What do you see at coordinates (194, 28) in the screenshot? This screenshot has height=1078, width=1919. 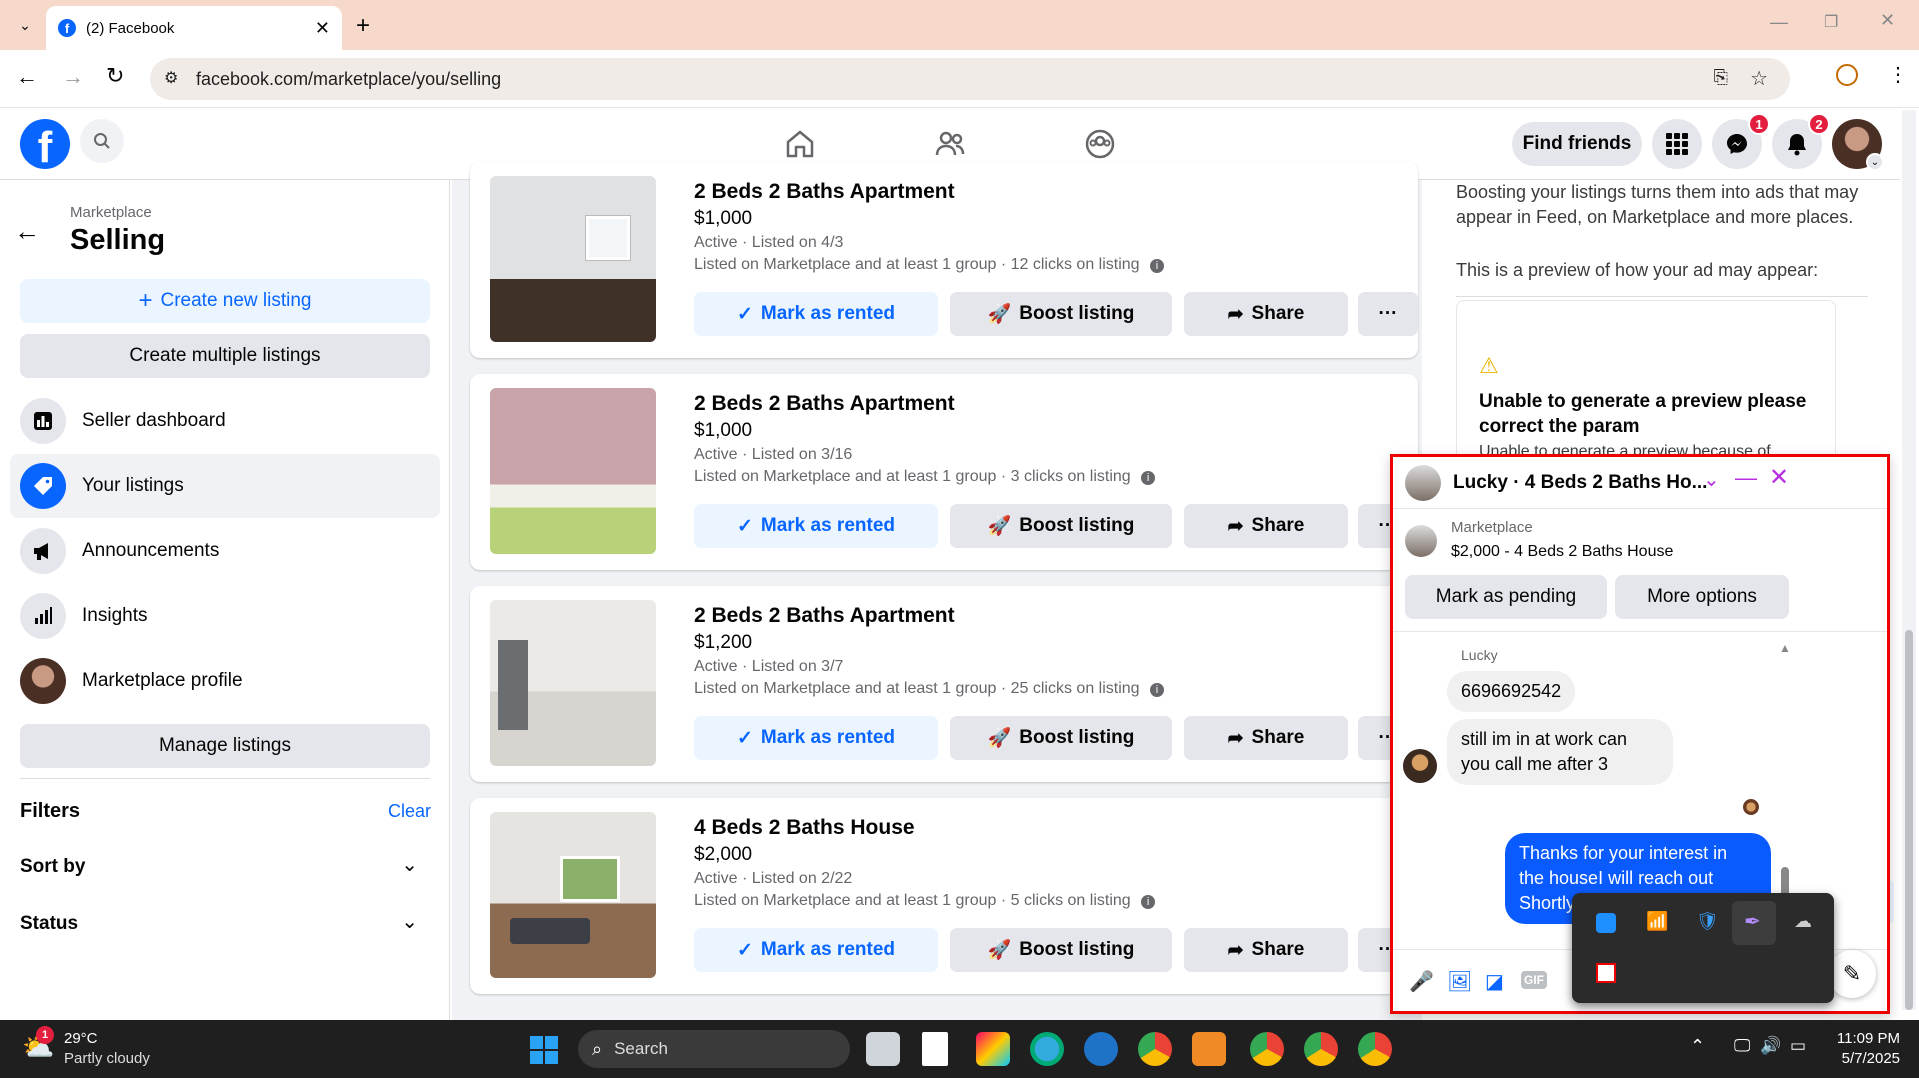 I see `browser-tab: f (2) Facebook ✕` at bounding box center [194, 28].